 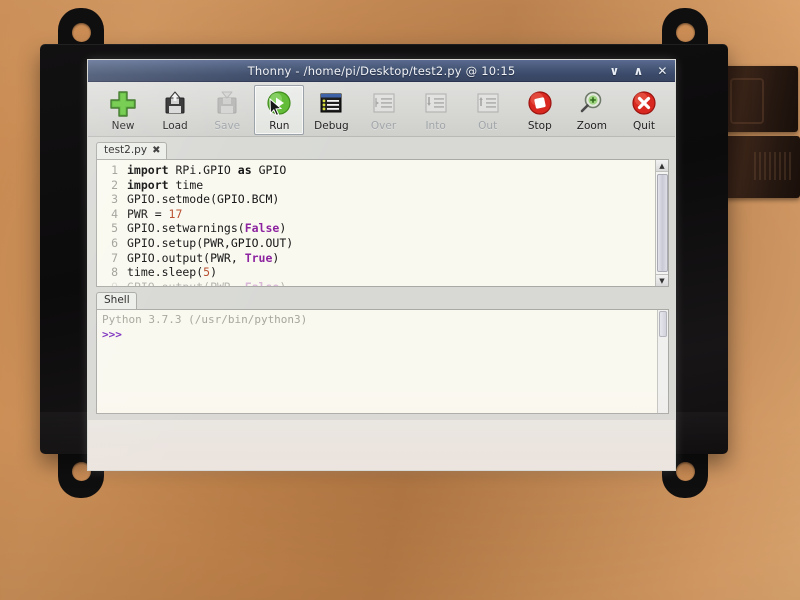 I want to click on shell-tab: Shell, so click(x=116, y=300).